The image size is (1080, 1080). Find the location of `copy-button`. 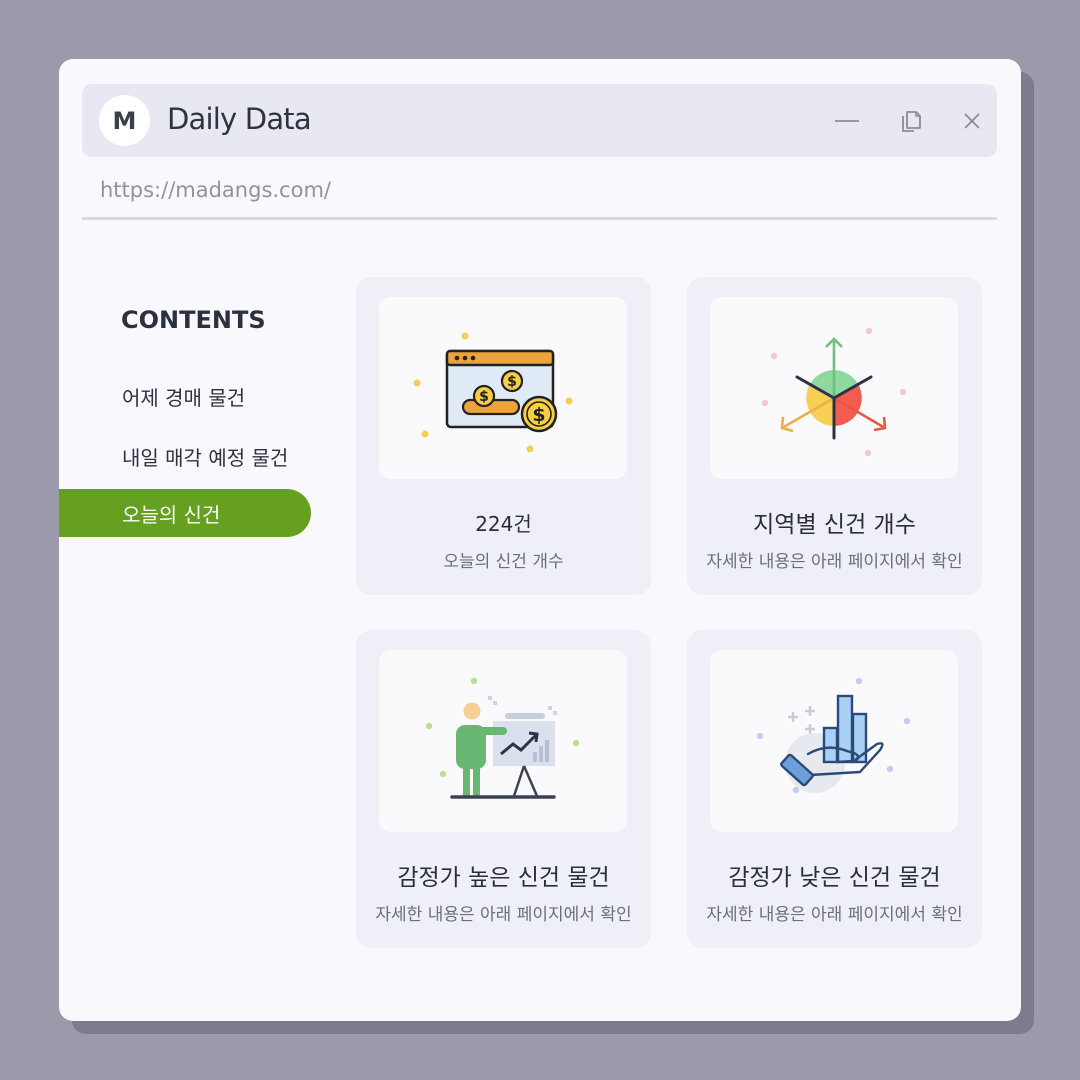

copy-button is located at coordinates (911, 121).